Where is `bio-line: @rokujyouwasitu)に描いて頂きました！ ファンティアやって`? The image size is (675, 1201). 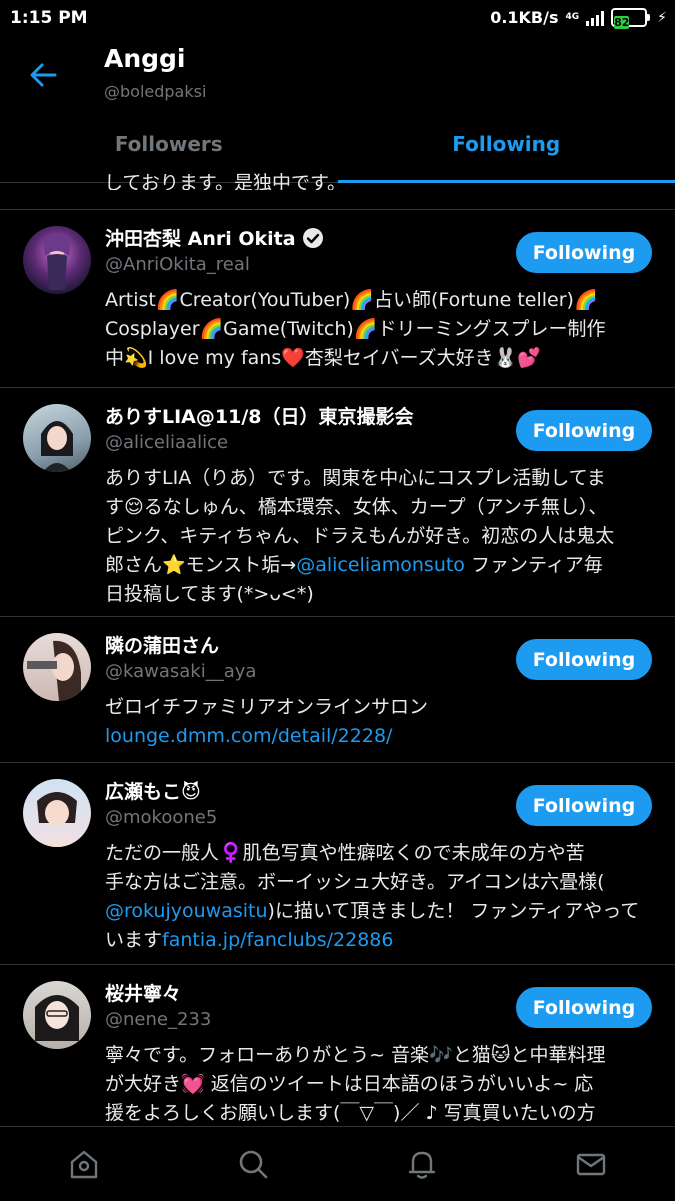
bio-line: @rokujyouwasitu)に描いて頂きました！ ファンティアやって is located at coordinates (377, 911).